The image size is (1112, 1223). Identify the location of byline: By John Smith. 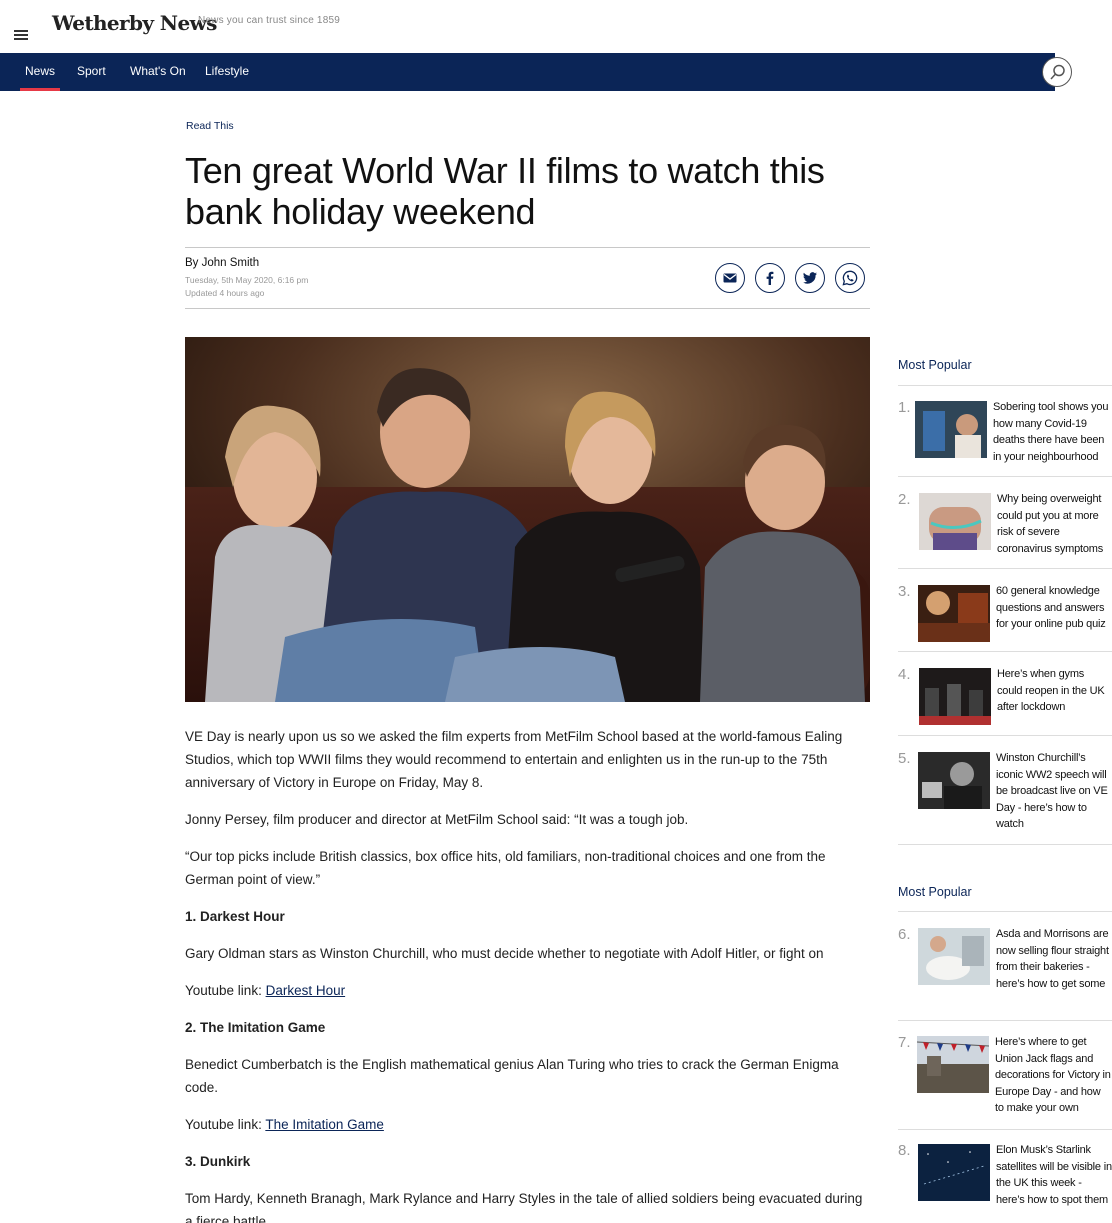
(222, 263).